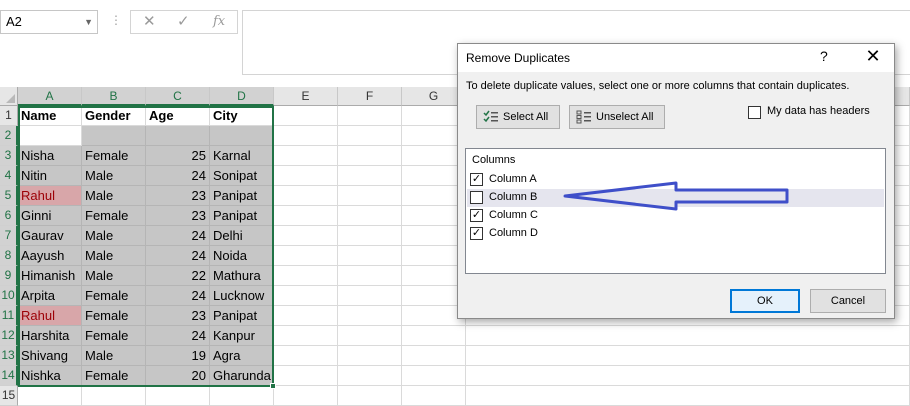 The image size is (910, 406). I want to click on cell-f13, so click(370, 356).